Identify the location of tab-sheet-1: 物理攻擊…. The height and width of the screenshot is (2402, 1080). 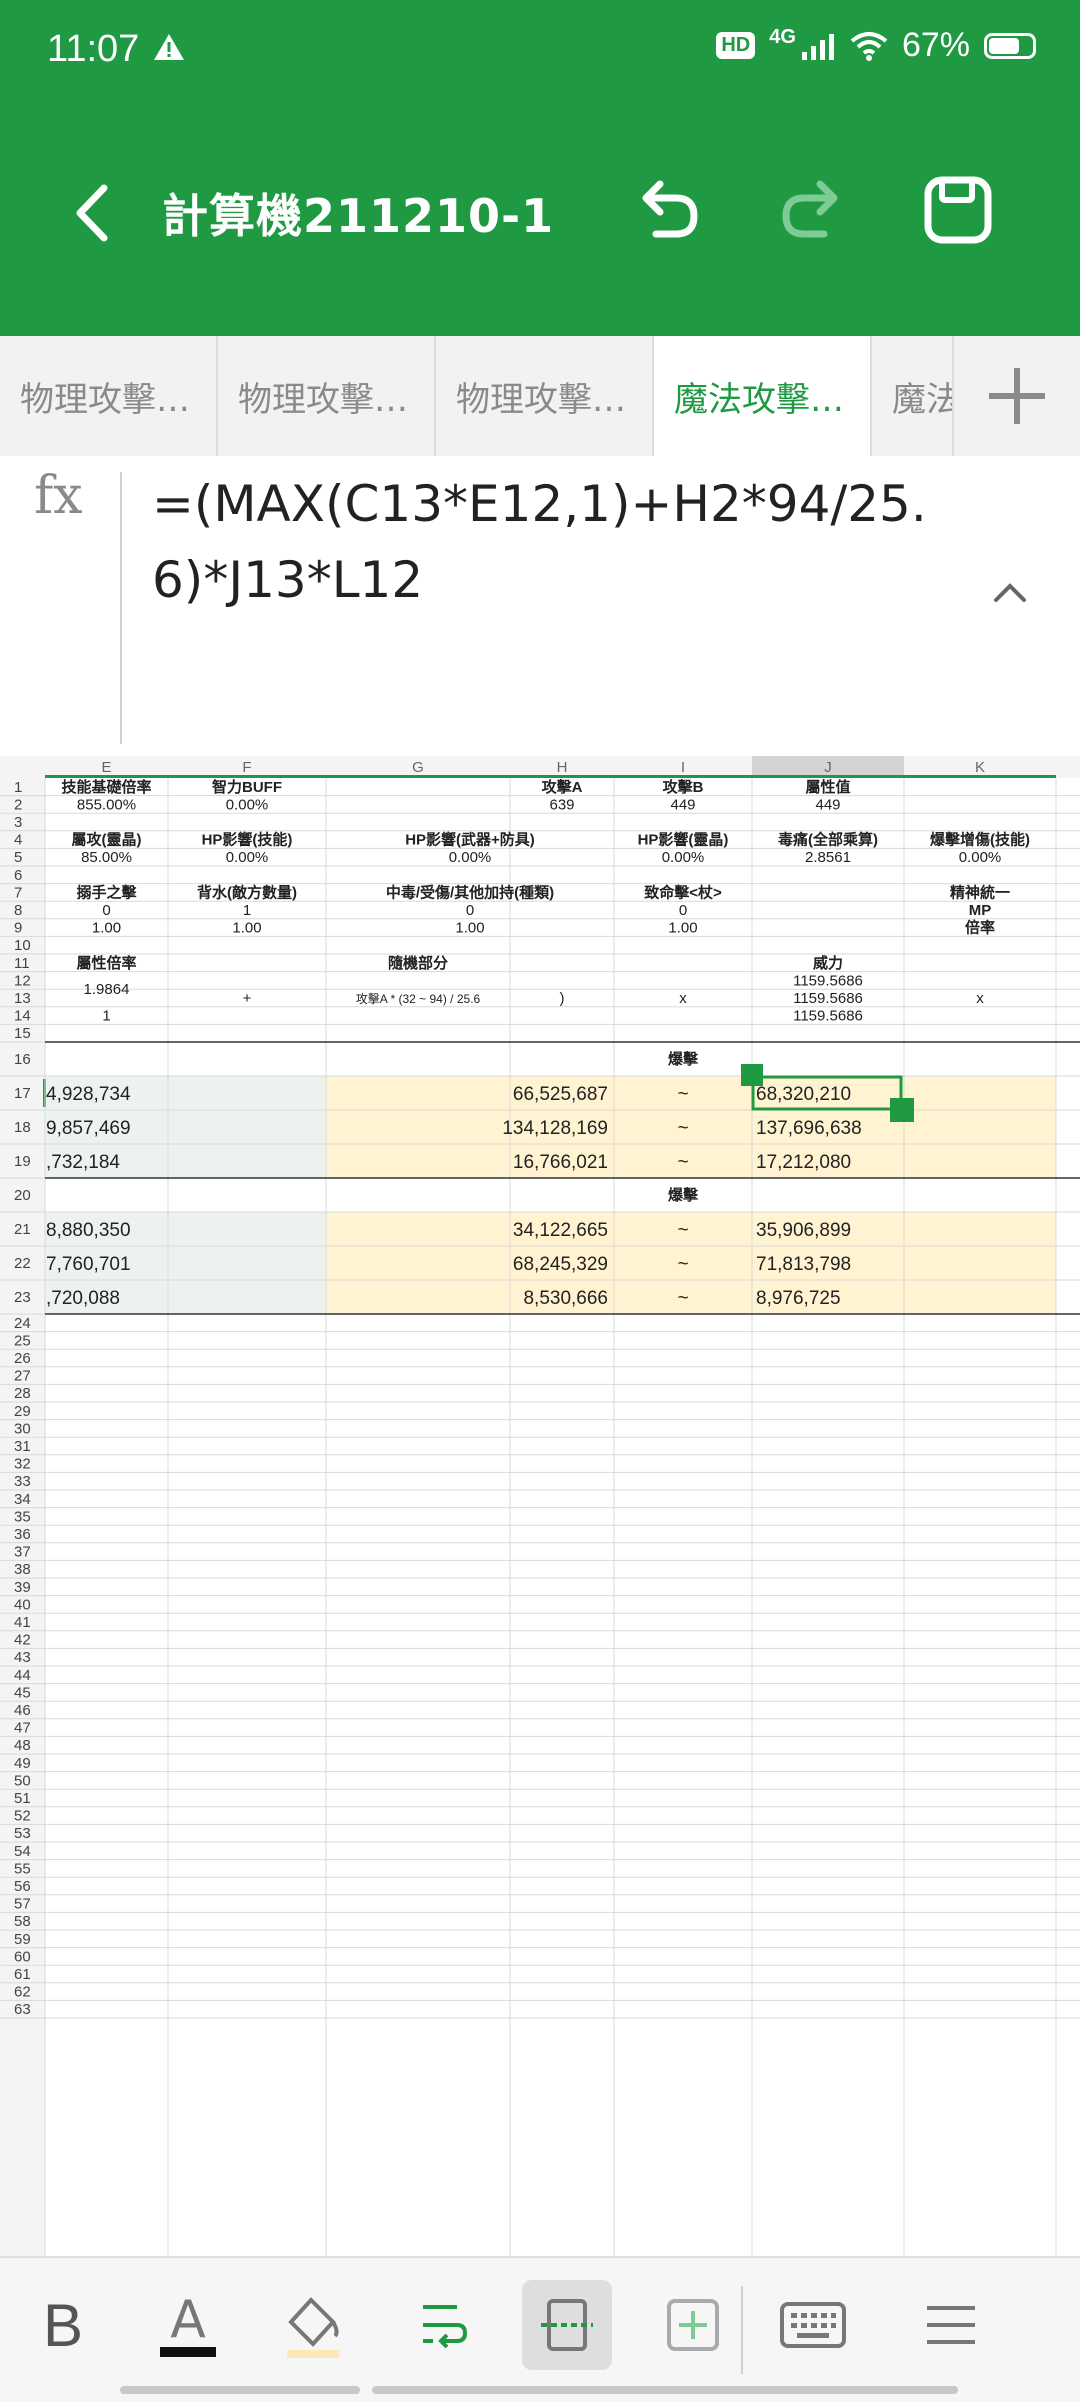
(109, 396).